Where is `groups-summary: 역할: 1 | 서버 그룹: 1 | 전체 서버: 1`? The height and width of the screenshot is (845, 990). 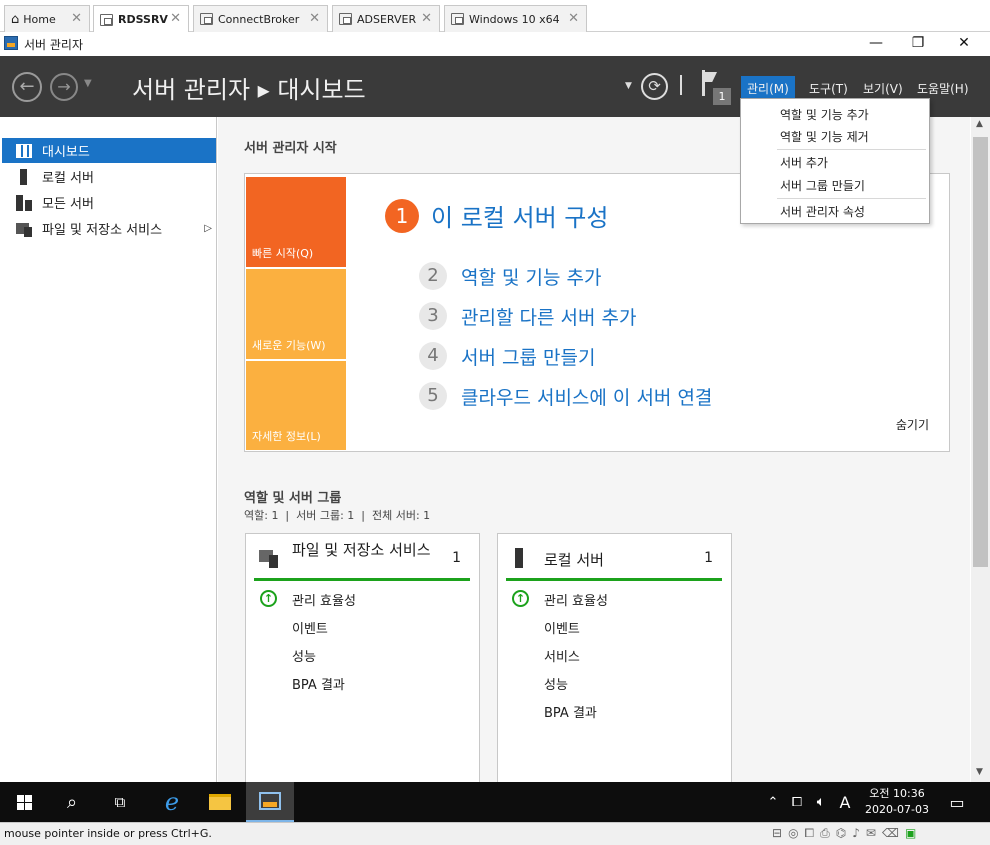
groups-summary: 역할: 1 | 서버 그룹: 1 | 전체 서버: 1 is located at coordinates (337, 515).